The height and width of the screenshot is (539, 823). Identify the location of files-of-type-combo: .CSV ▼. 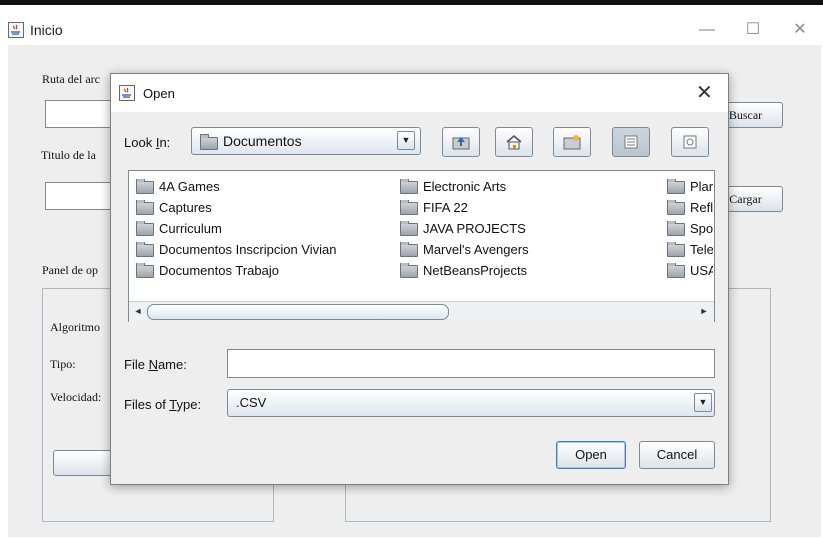
(471, 403).